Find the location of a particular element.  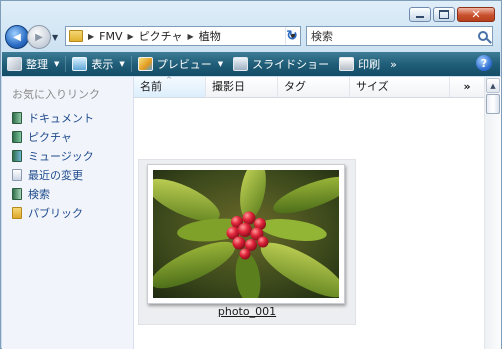

more-columns-button: » is located at coordinates (467, 87).